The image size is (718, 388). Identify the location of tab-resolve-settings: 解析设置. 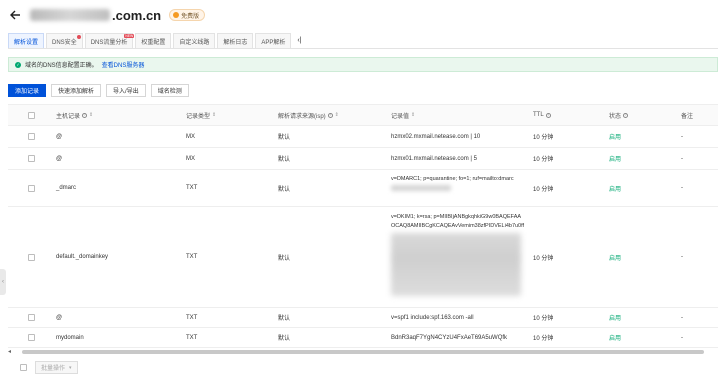
(26, 40).